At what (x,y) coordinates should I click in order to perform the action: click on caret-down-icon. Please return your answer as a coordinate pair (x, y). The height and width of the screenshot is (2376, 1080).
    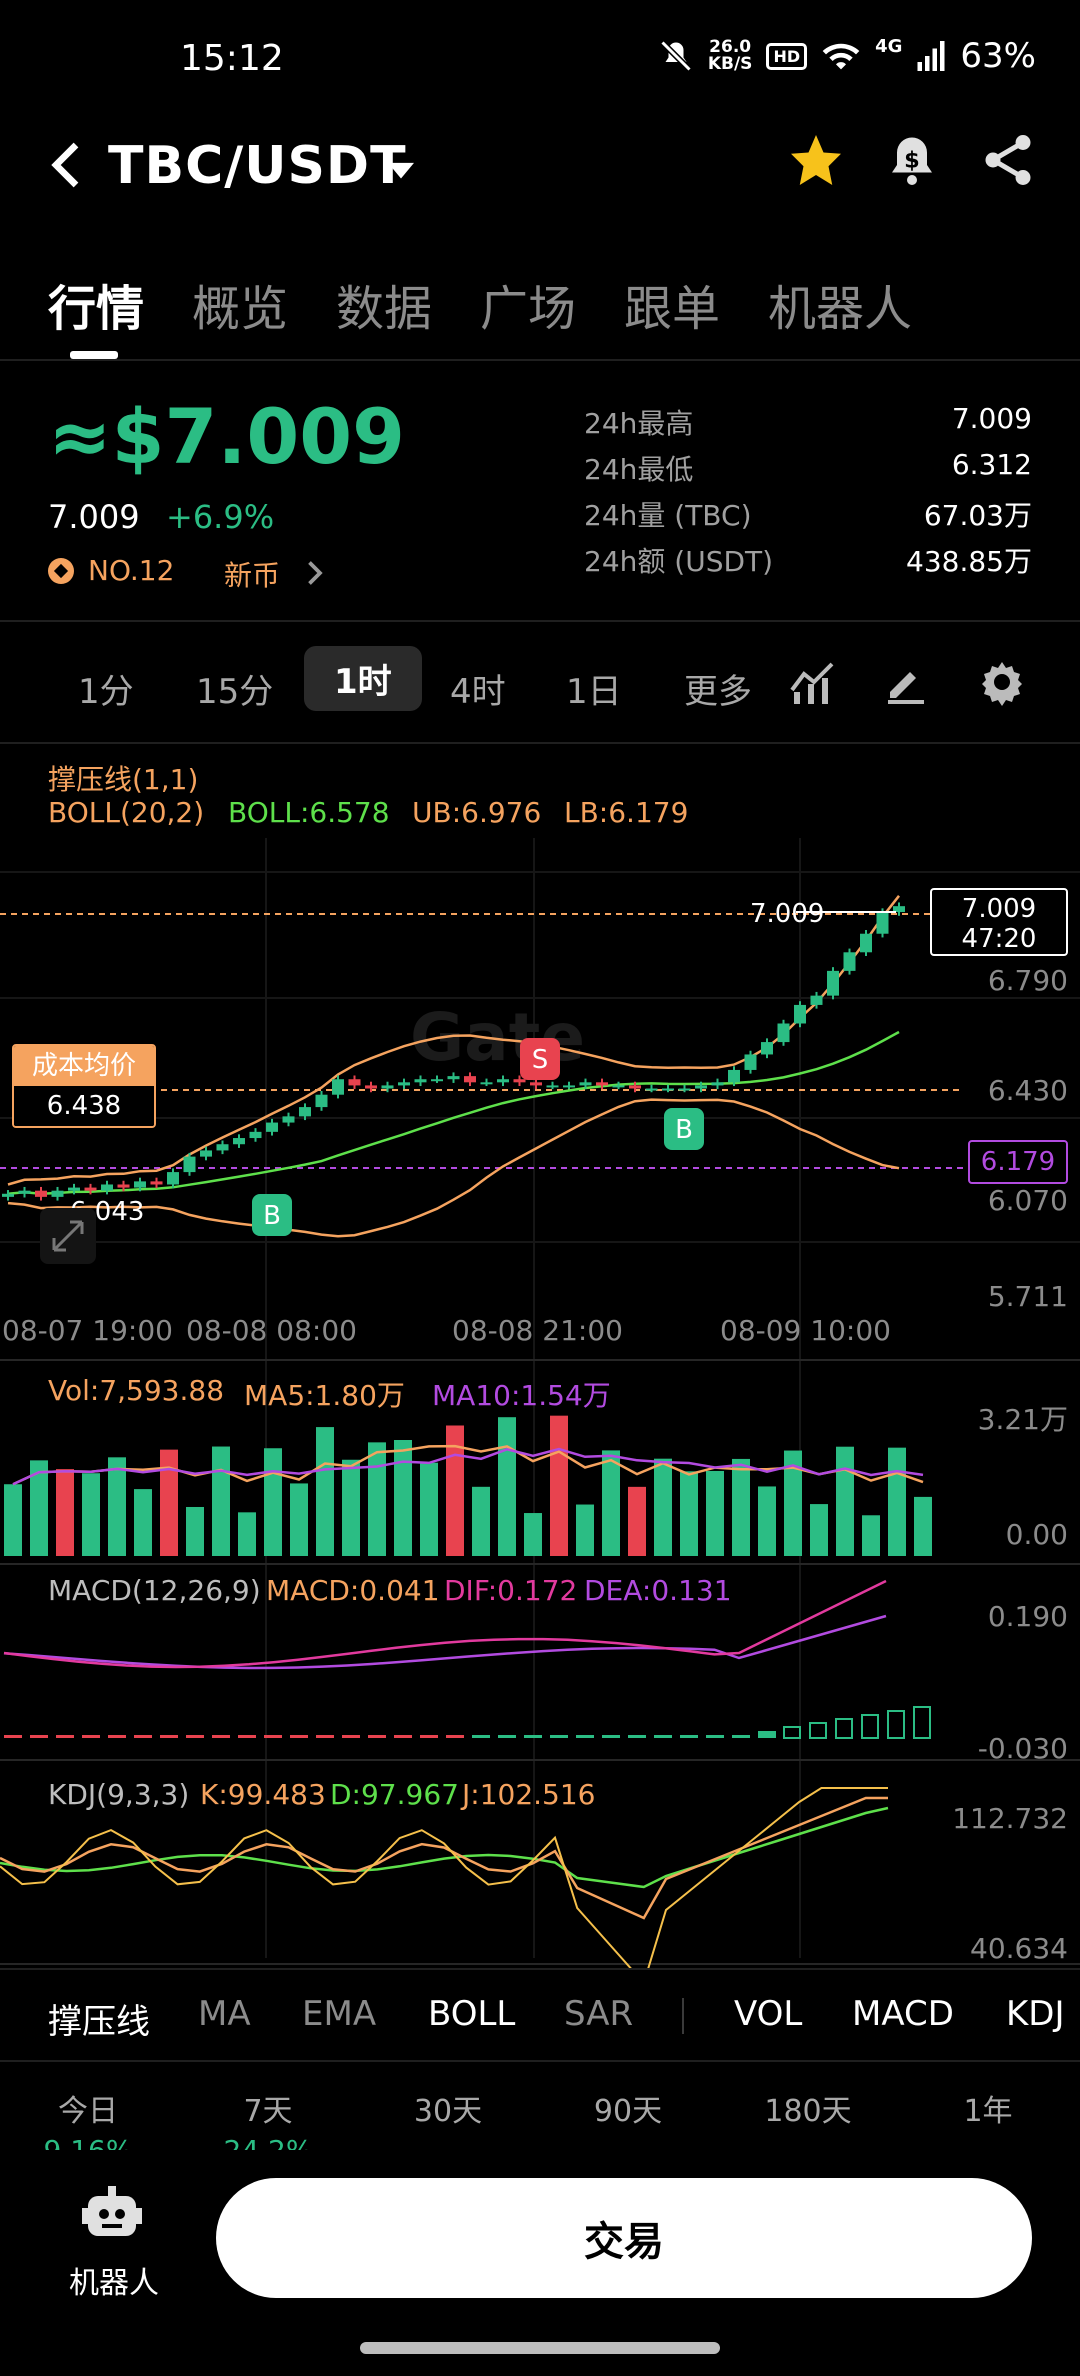
    Looking at the image, I should click on (401, 172).